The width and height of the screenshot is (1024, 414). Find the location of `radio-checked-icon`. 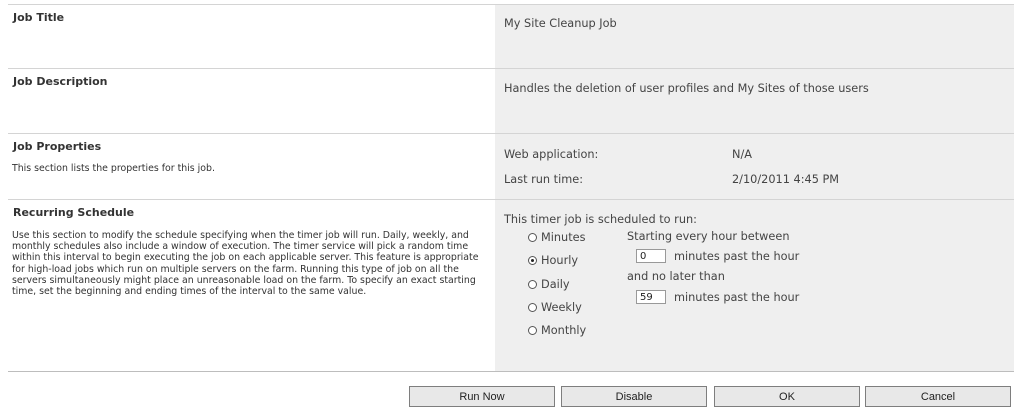

radio-checked-icon is located at coordinates (532, 260).